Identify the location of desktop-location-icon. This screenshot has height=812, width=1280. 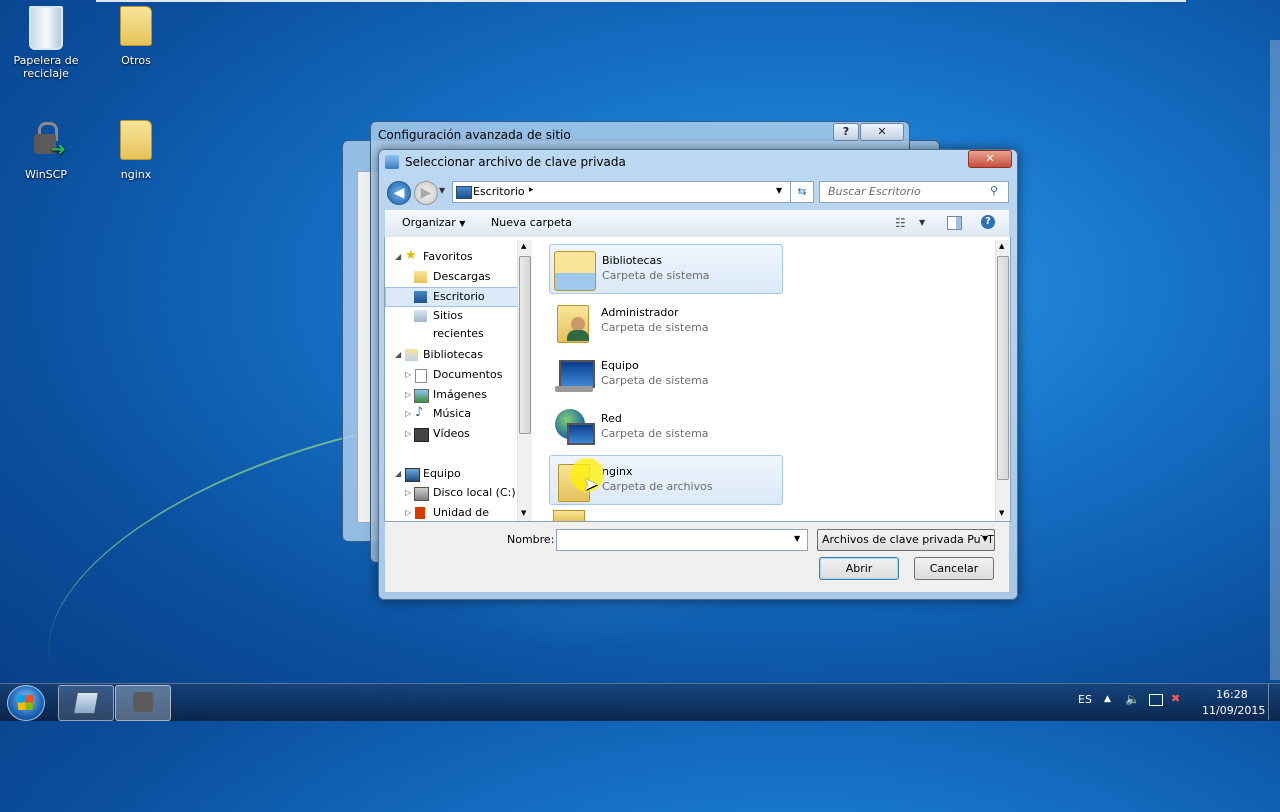
(464, 192).